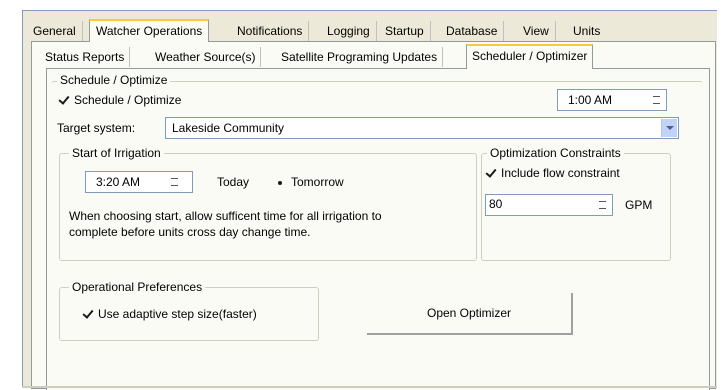 This screenshot has width=723, height=390. What do you see at coordinates (555, 153) in the screenshot?
I see `optimization-constraints-group-label: Optimization Constraints` at bounding box center [555, 153].